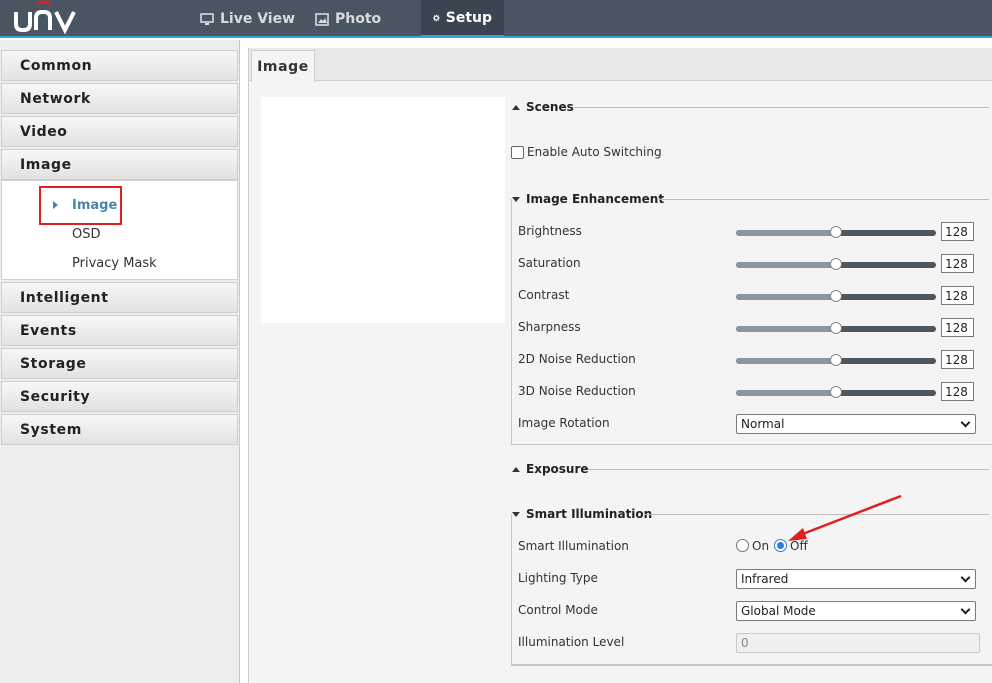  What do you see at coordinates (119, 98) in the screenshot?
I see `sidebar-item-network: Network` at bounding box center [119, 98].